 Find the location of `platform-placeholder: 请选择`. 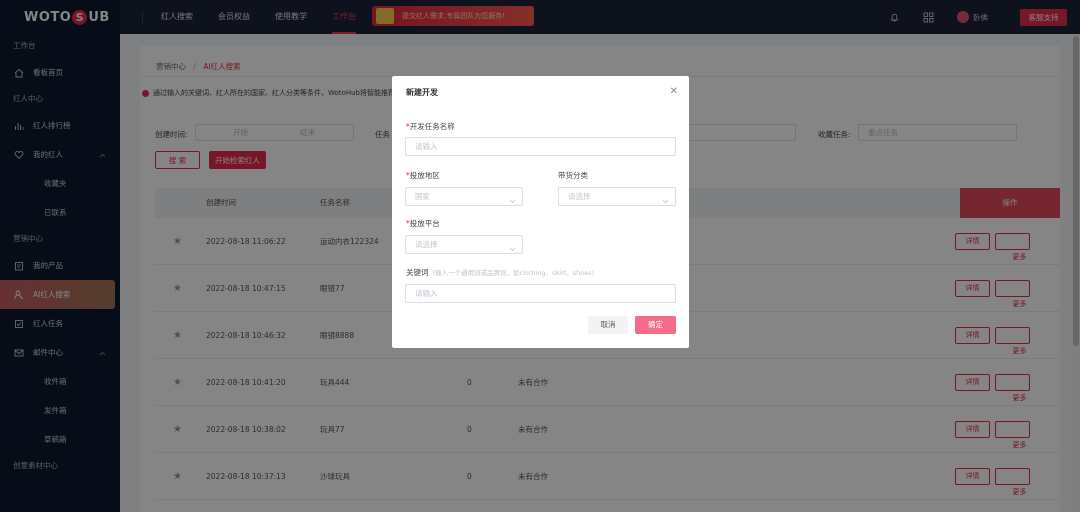

platform-placeholder: 请选择 is located at coordinates (426, 244).